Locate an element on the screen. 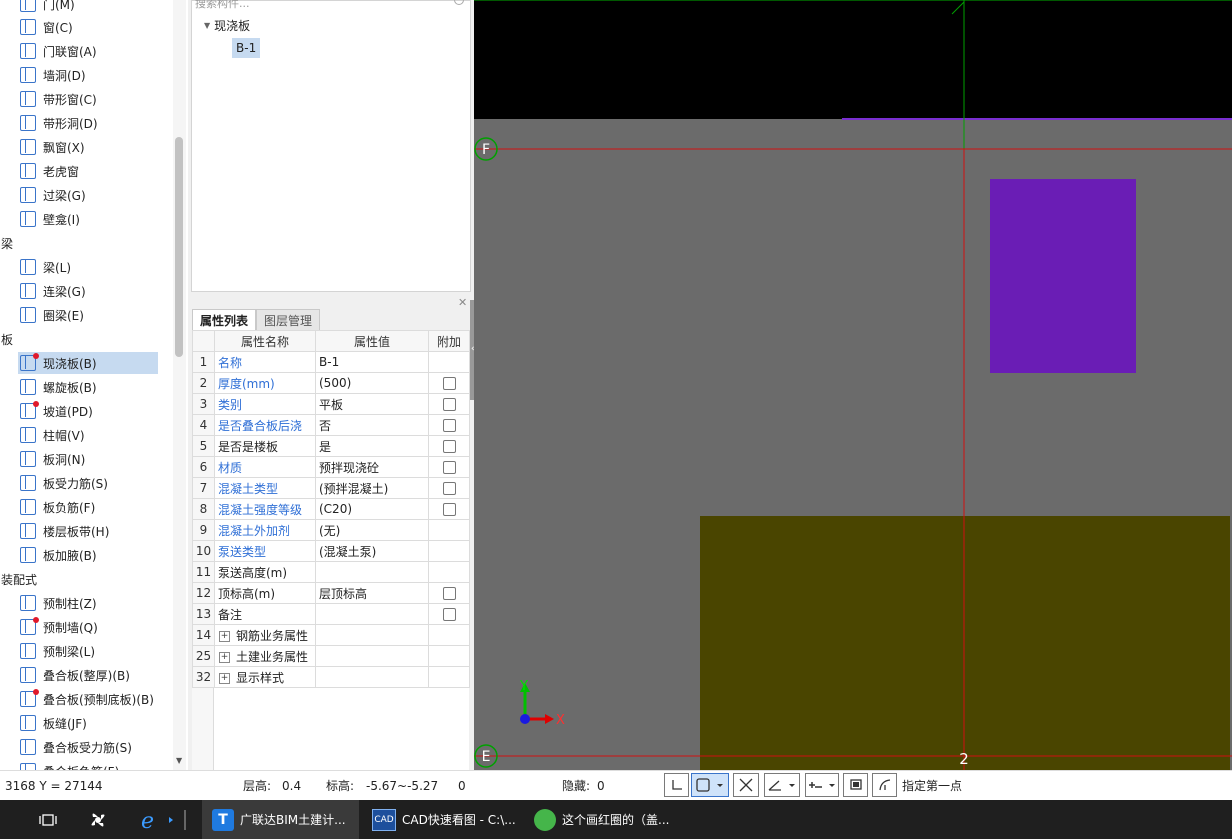 This screenshot has height=839, width=1232. sidebar-item: 板洞(N) is located at coordinates (88, 459).